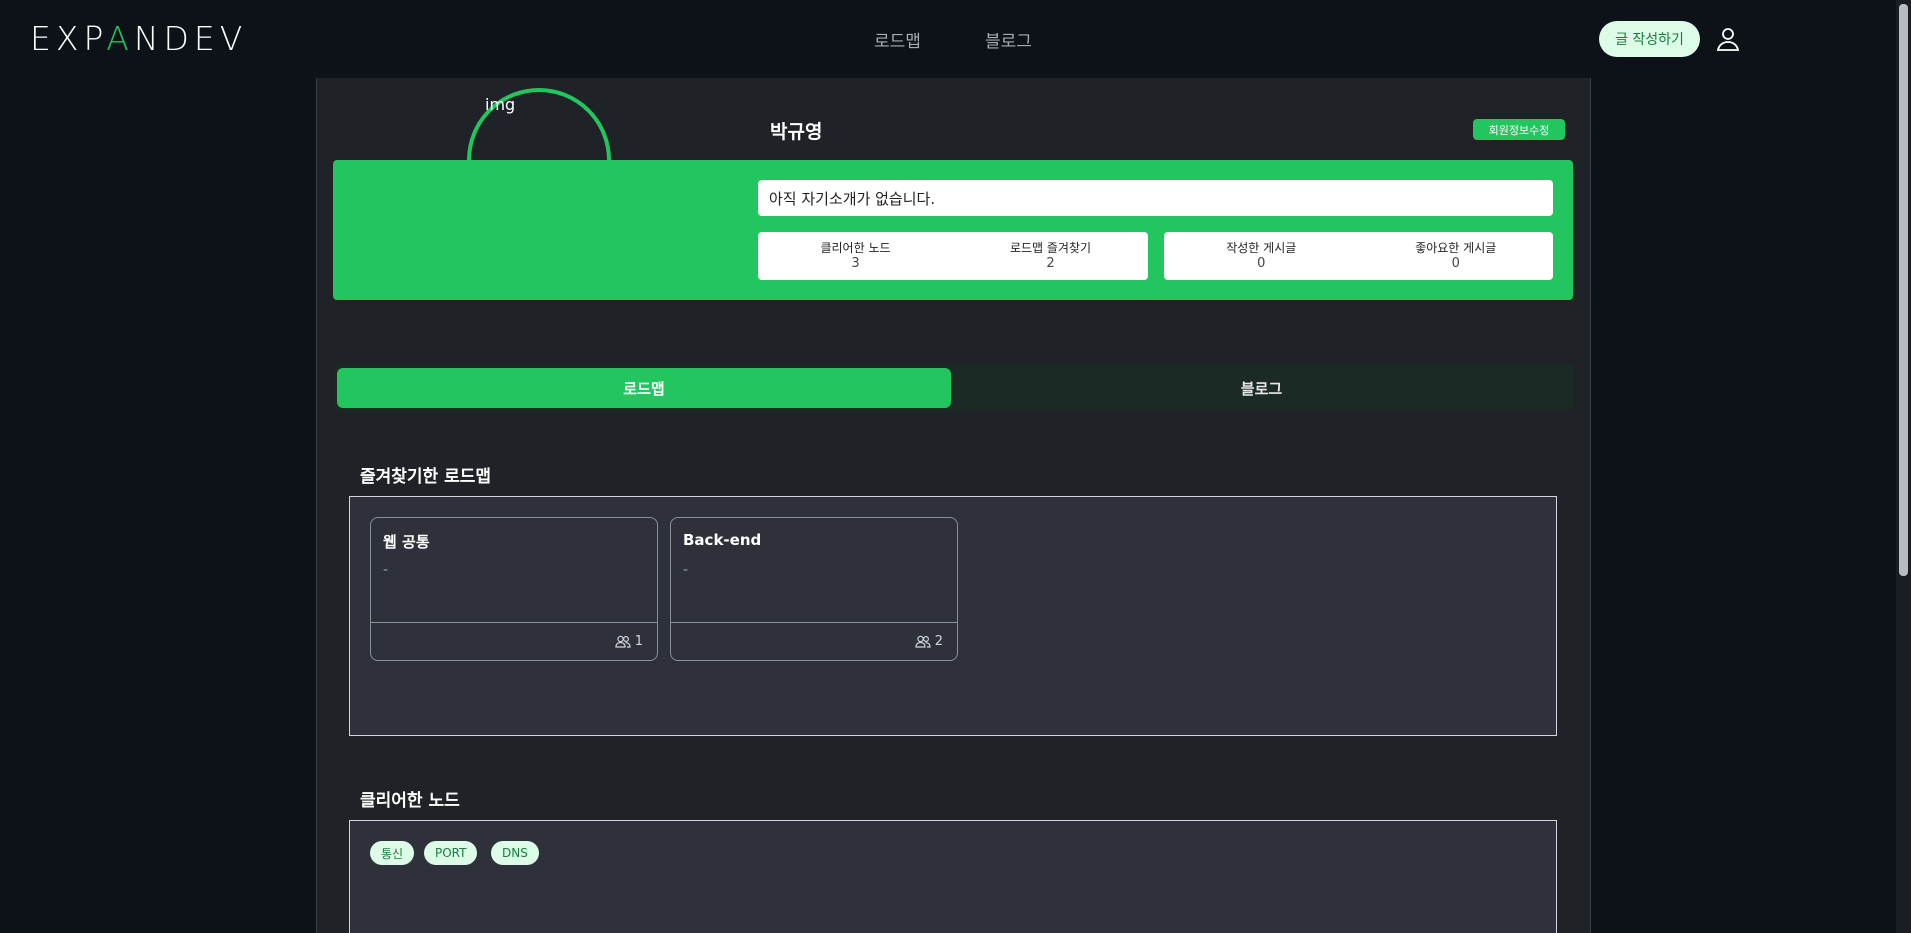  Describe the element at coordinates (406, 542) in the screenshot. I see `roadmap-card-title: 웹 공통` at that location.